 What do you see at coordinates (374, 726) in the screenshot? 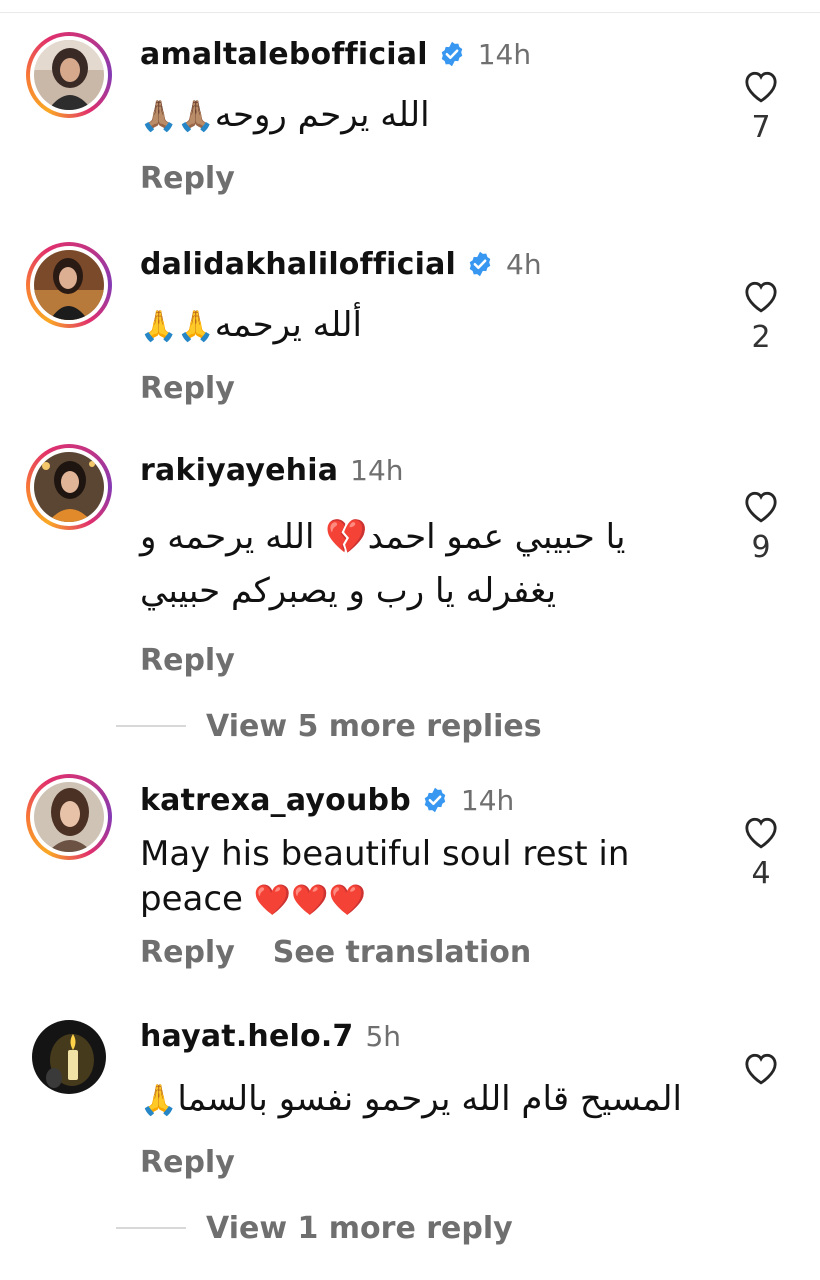
I see `view-more-replies-label: View 5 more replies` at bounding box center [374, 726].